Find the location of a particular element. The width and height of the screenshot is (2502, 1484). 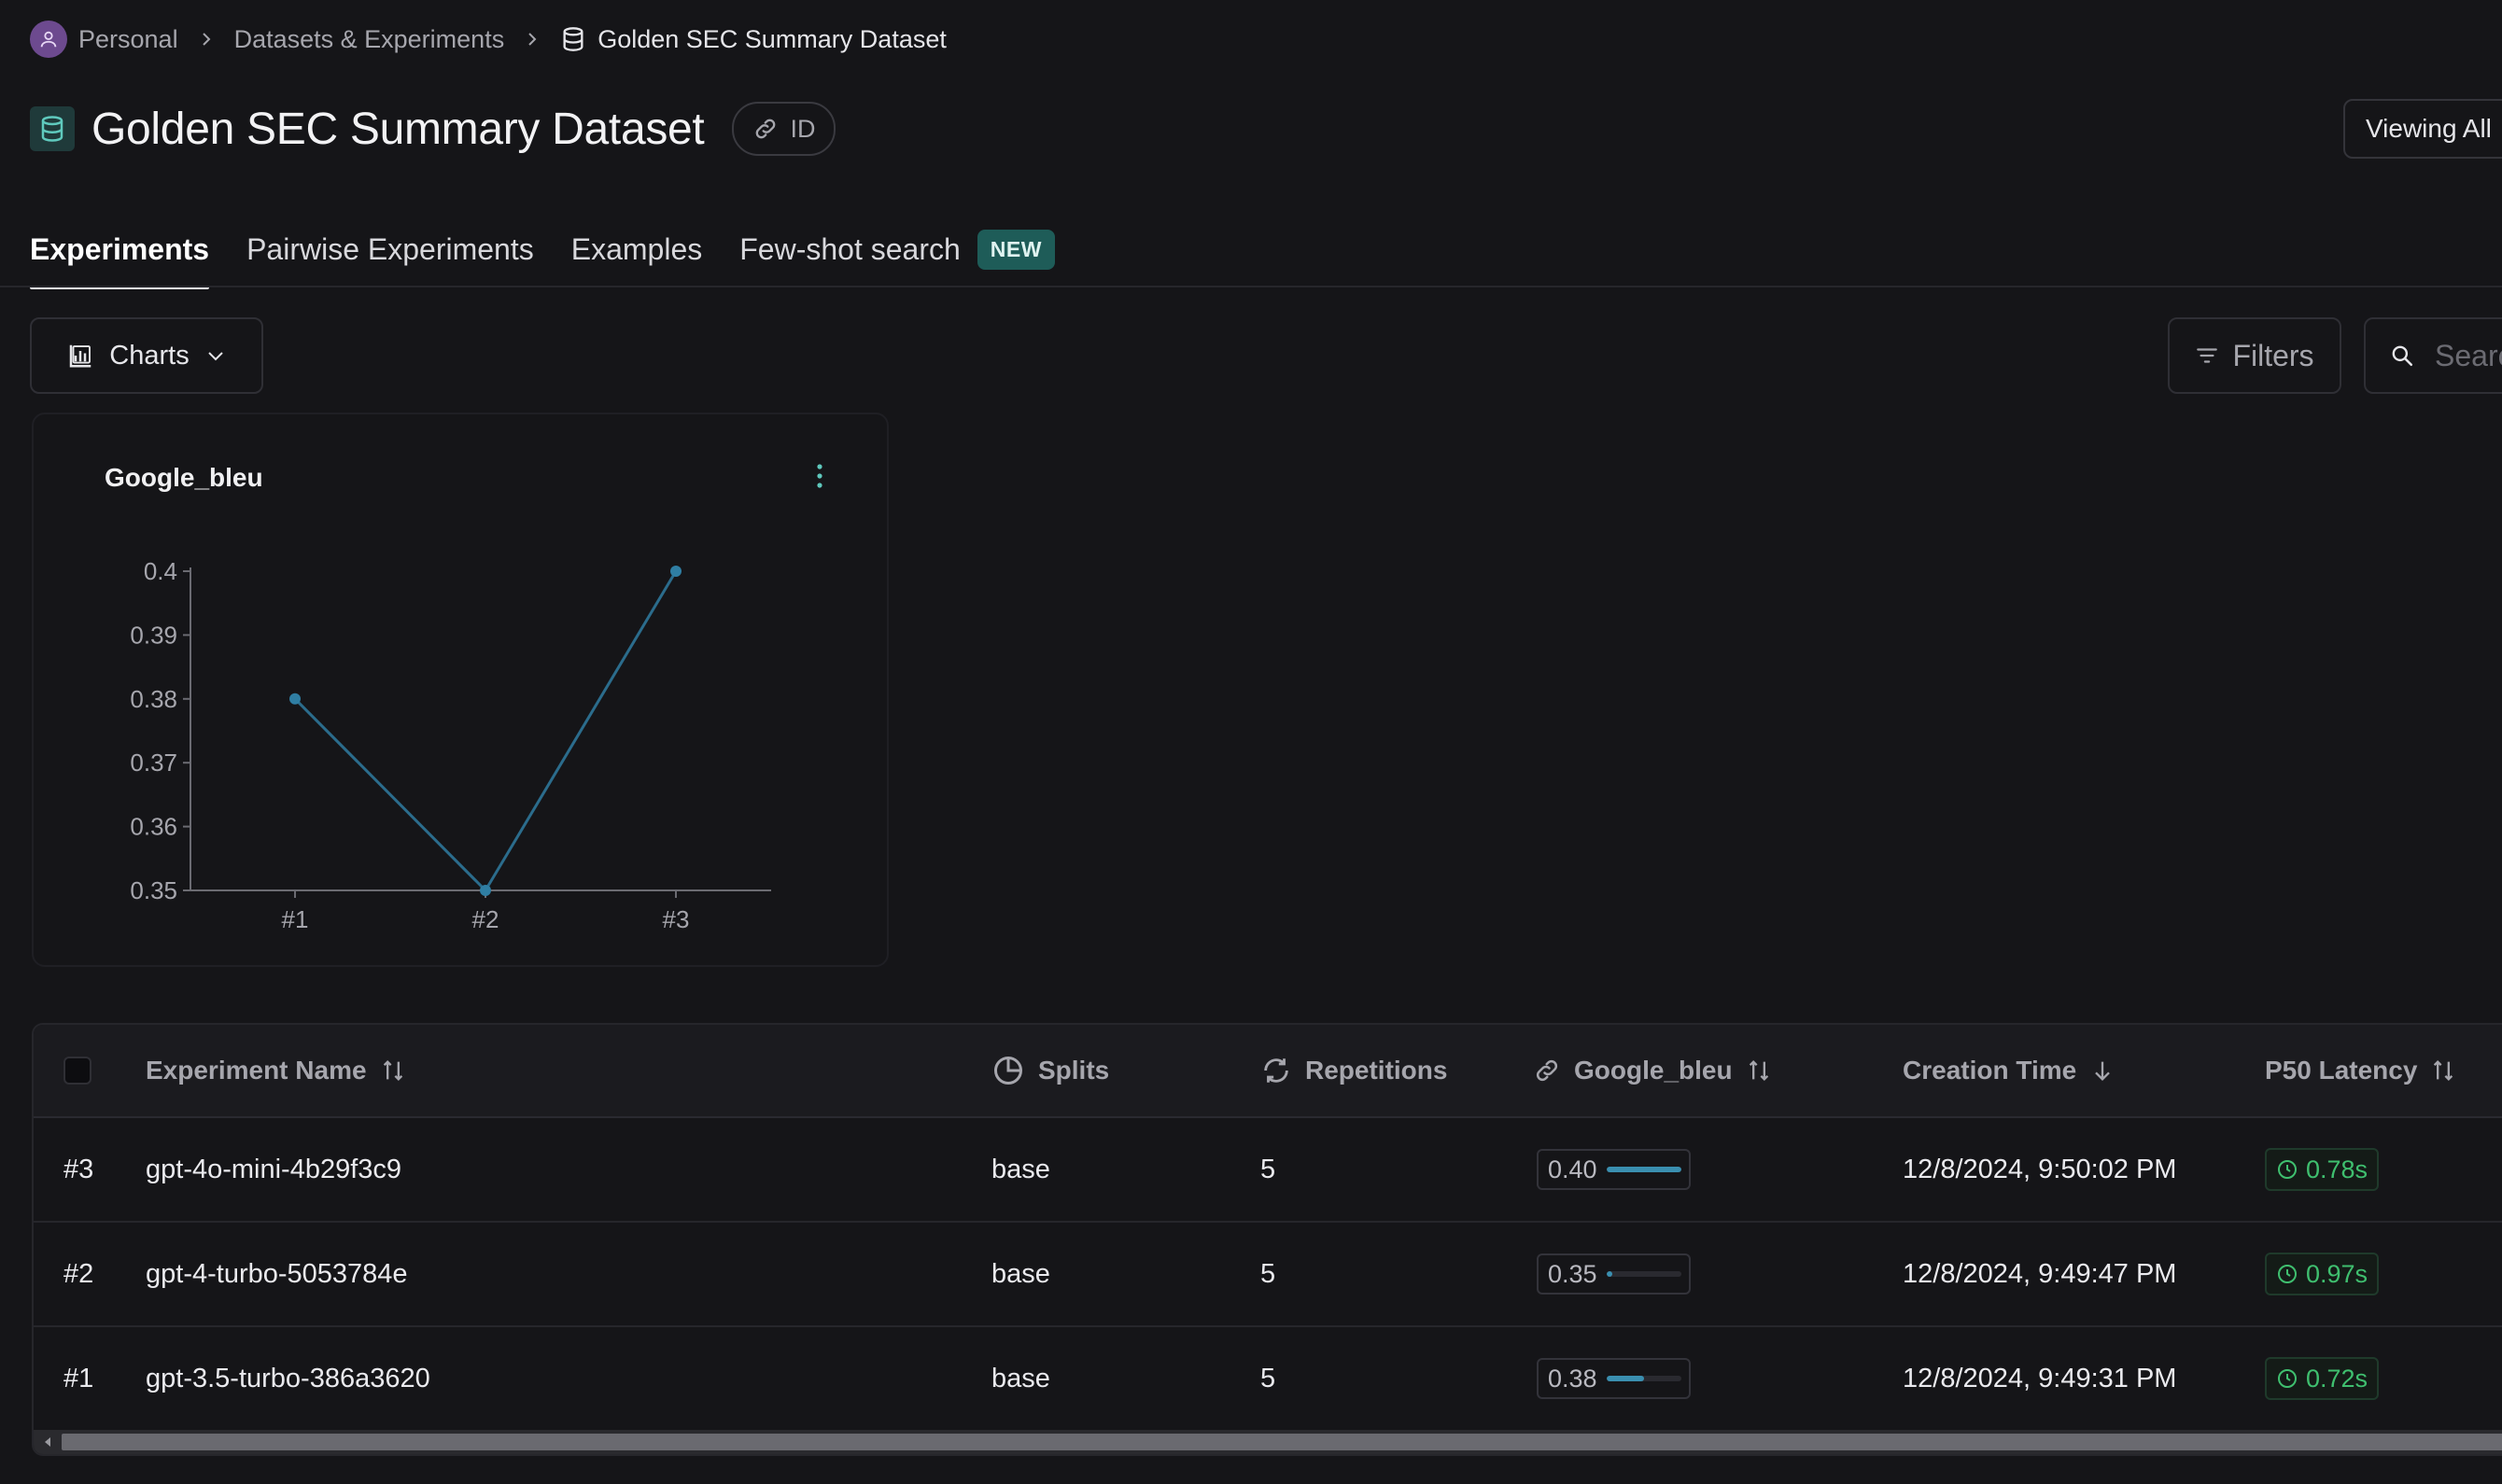

viewing-all-button: Viewing All is located at coordinates (2422, 129).